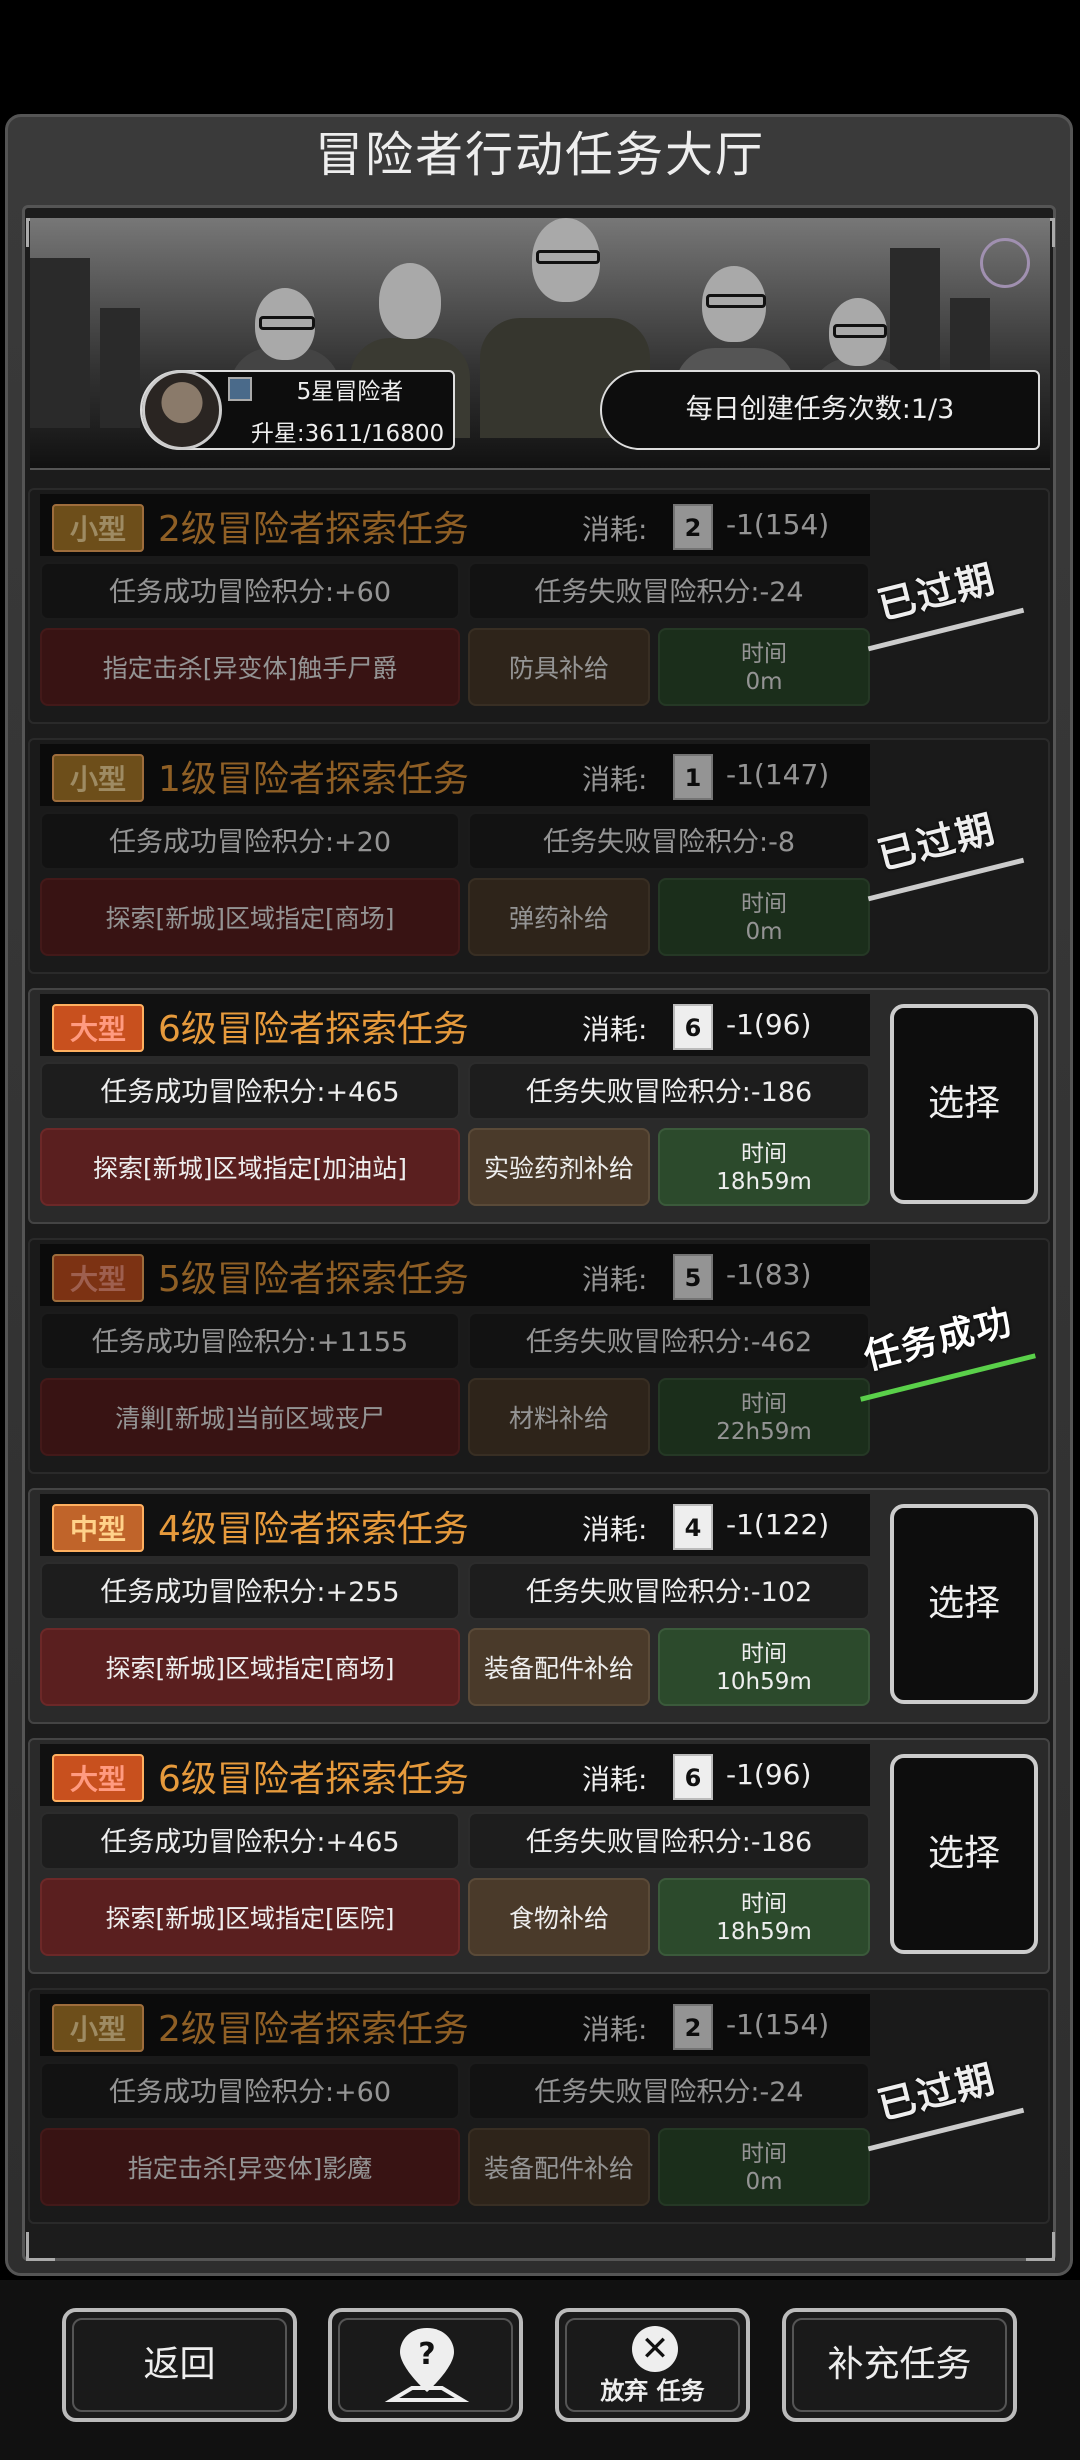 The height and width of the screenshot is (2460, 1080). What do you see at coordinates (899, 2365) in the screenshot?
I see `replenish-task-button: 补充任务` at bounding box center [899, 2365].